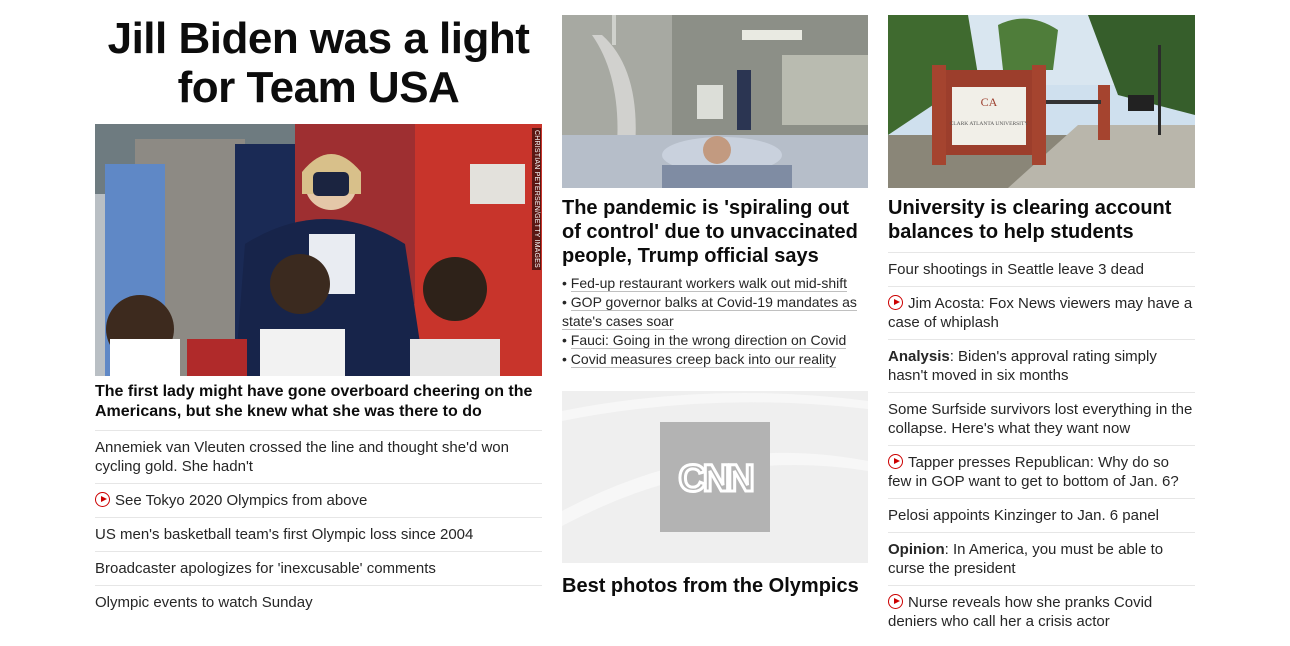 The image size is (1290, 646). Describe the element at coordinates (989, 124) in the screenshot. I see `sign-text: CLARK ATLANTA UNIVERSITY` at that location.